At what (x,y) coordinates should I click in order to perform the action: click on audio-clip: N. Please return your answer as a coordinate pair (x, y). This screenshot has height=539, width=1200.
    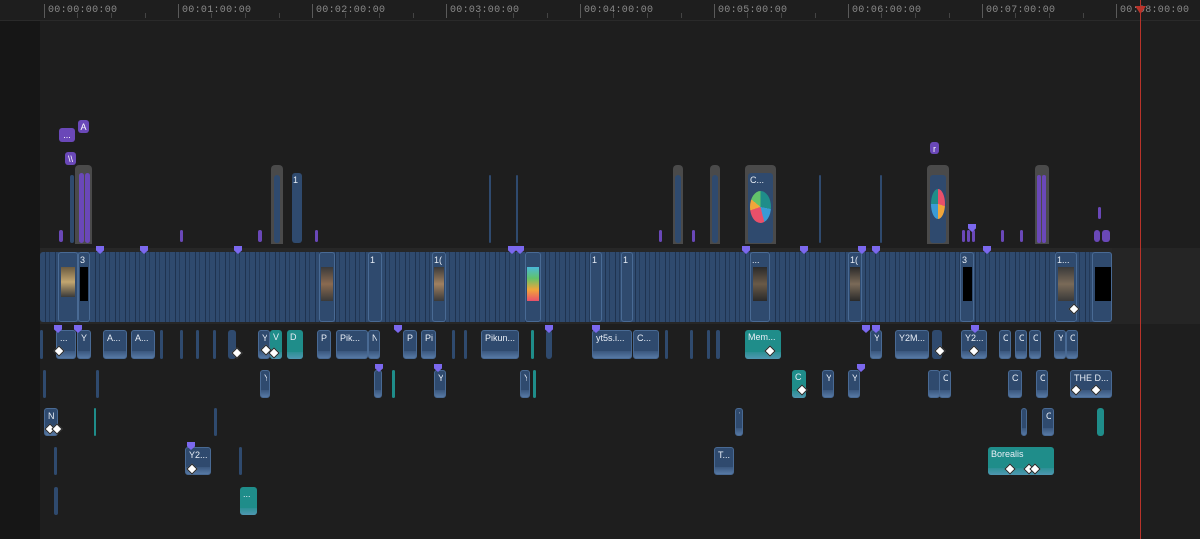
    Looking at the image, I should click on (374, 344).